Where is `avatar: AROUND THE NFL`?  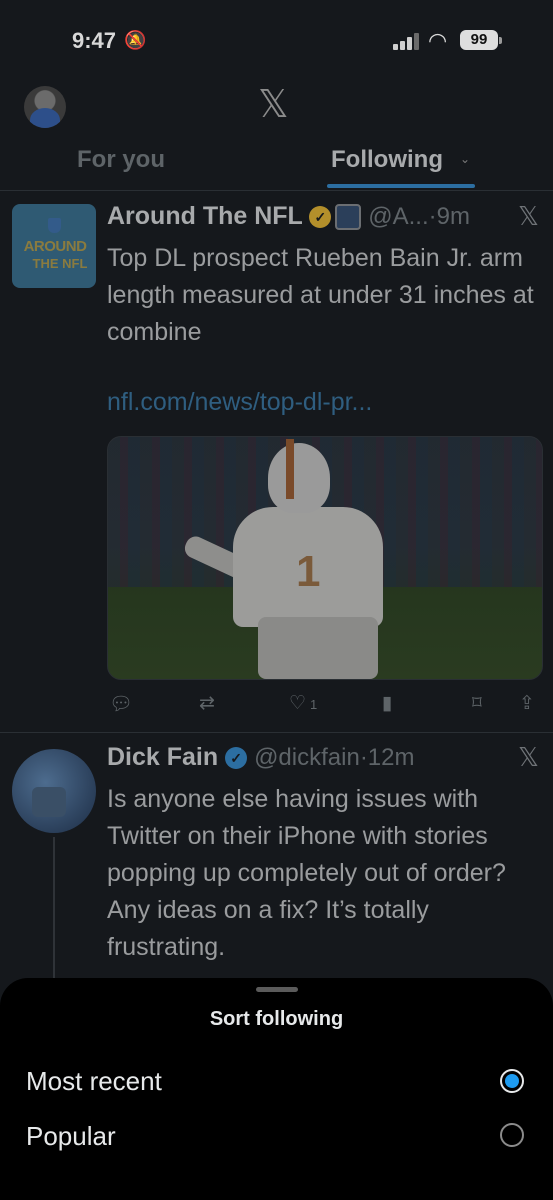 avatar: AROUND THE NFL is located at coordinates (54, 246).